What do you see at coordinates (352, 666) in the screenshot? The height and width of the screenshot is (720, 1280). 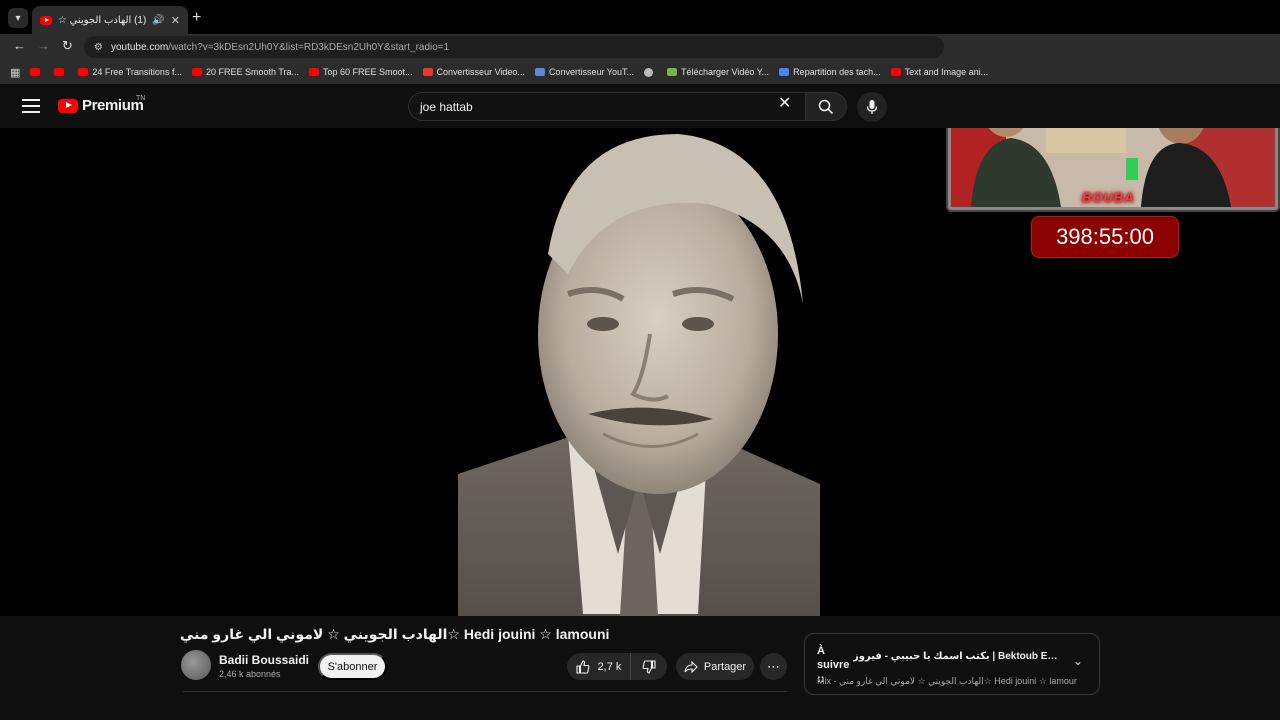 I see `subscribe-button: S'abonner` at bounding box center [352, 666].